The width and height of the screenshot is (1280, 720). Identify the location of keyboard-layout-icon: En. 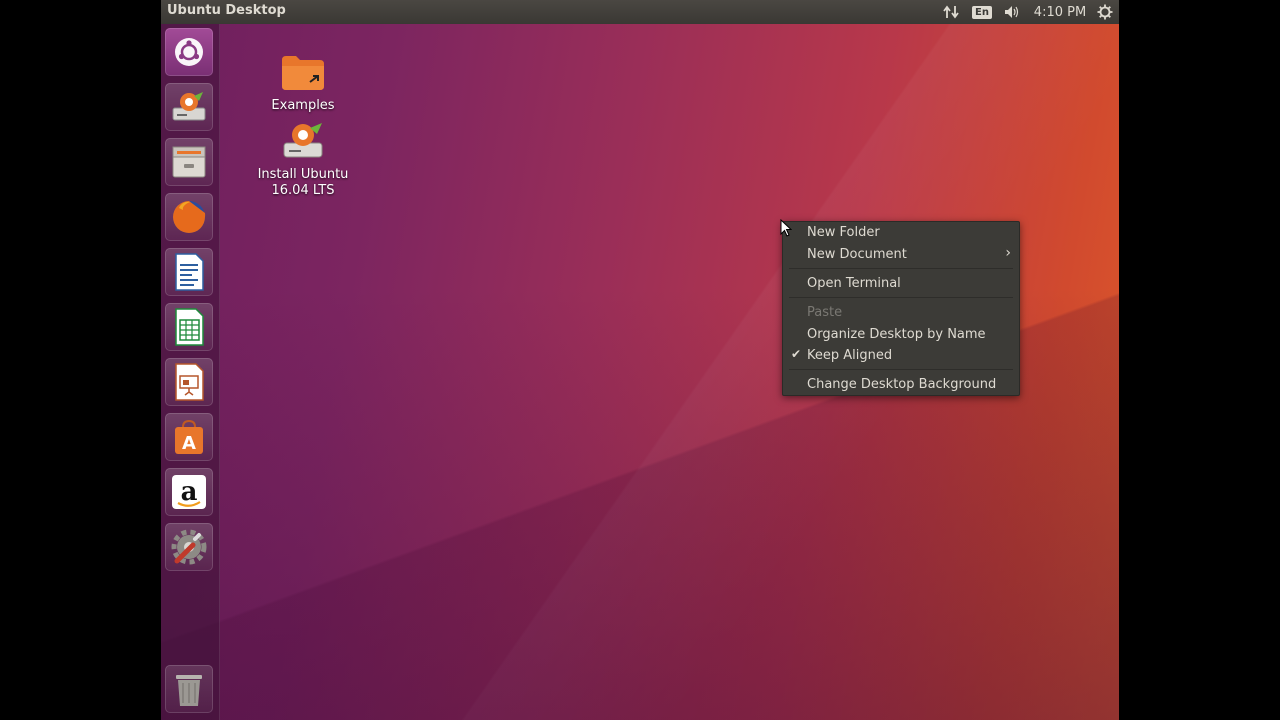
(982, 12).